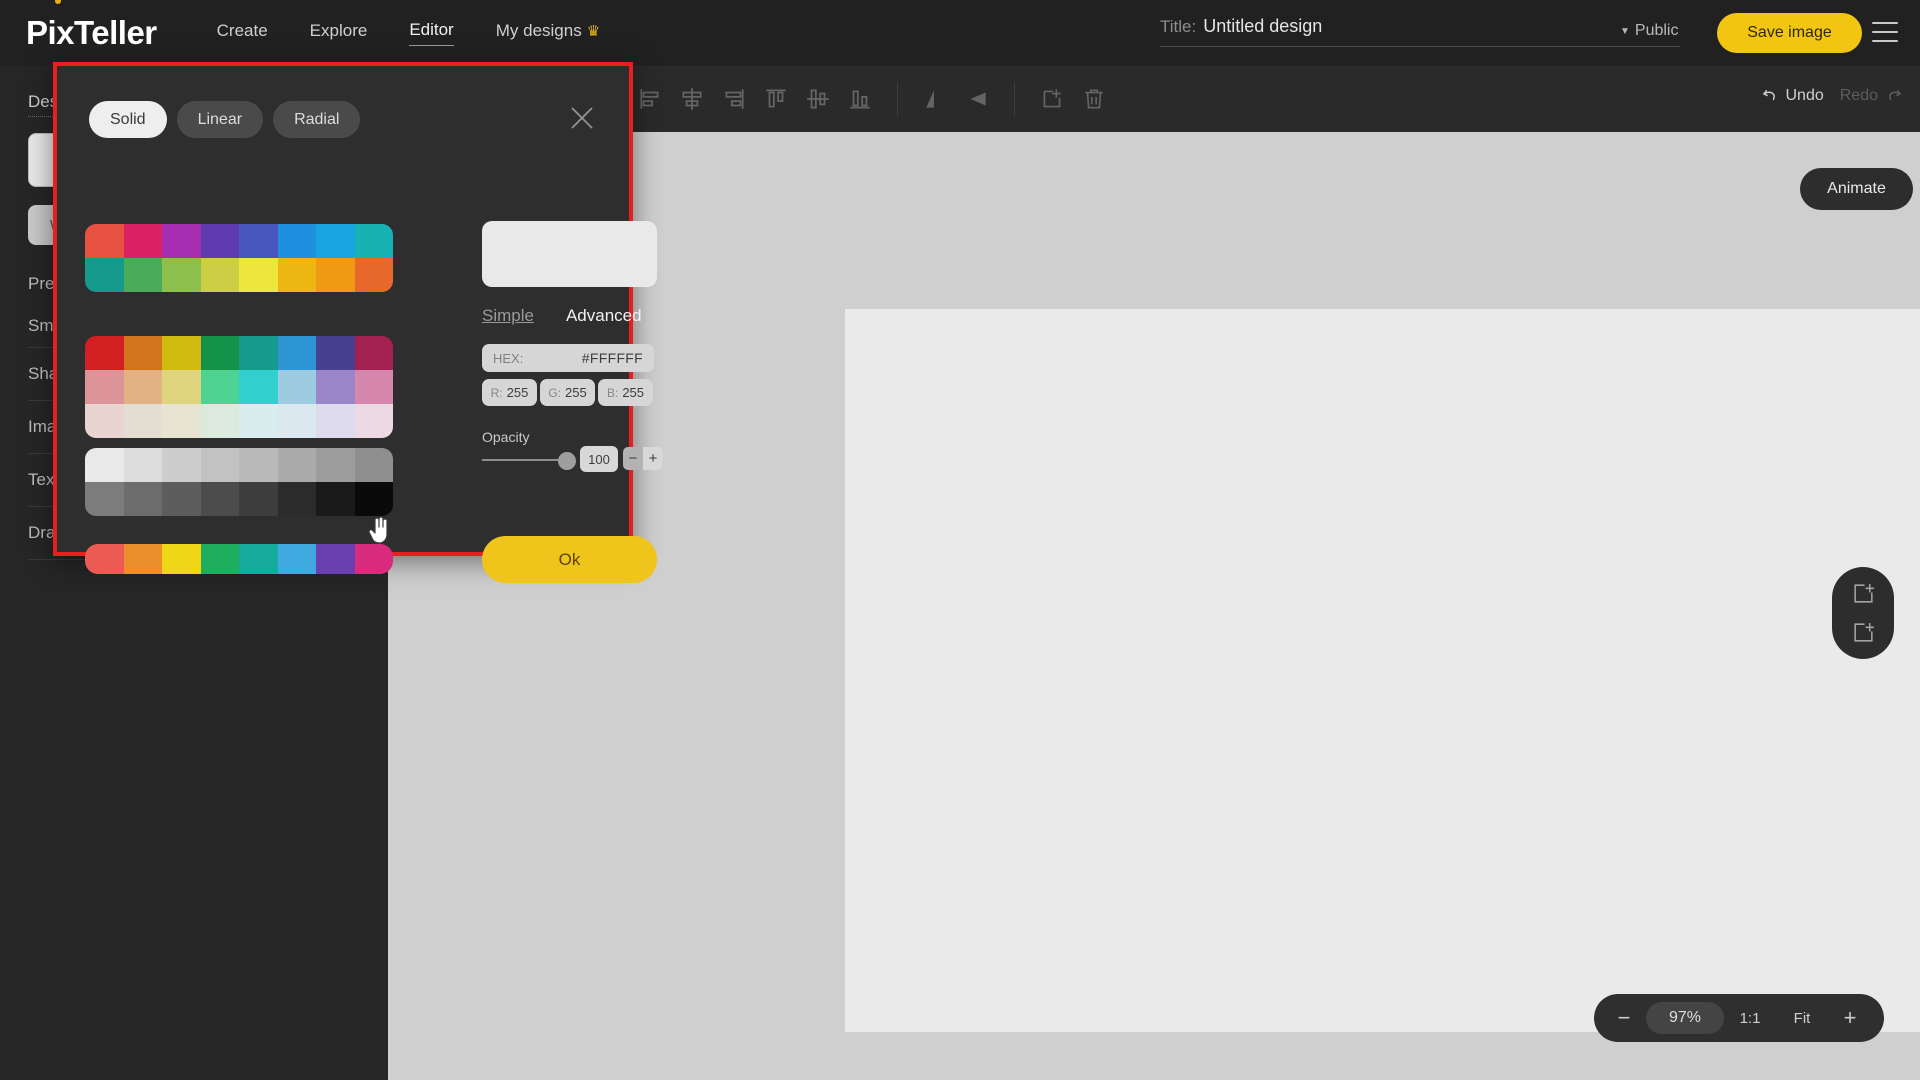 The width and height of the screenshot is (1920, 1080). Describe the element at coordinates (653, 458) in the screenshot. I see `opacity-increase-button: +` at that location.